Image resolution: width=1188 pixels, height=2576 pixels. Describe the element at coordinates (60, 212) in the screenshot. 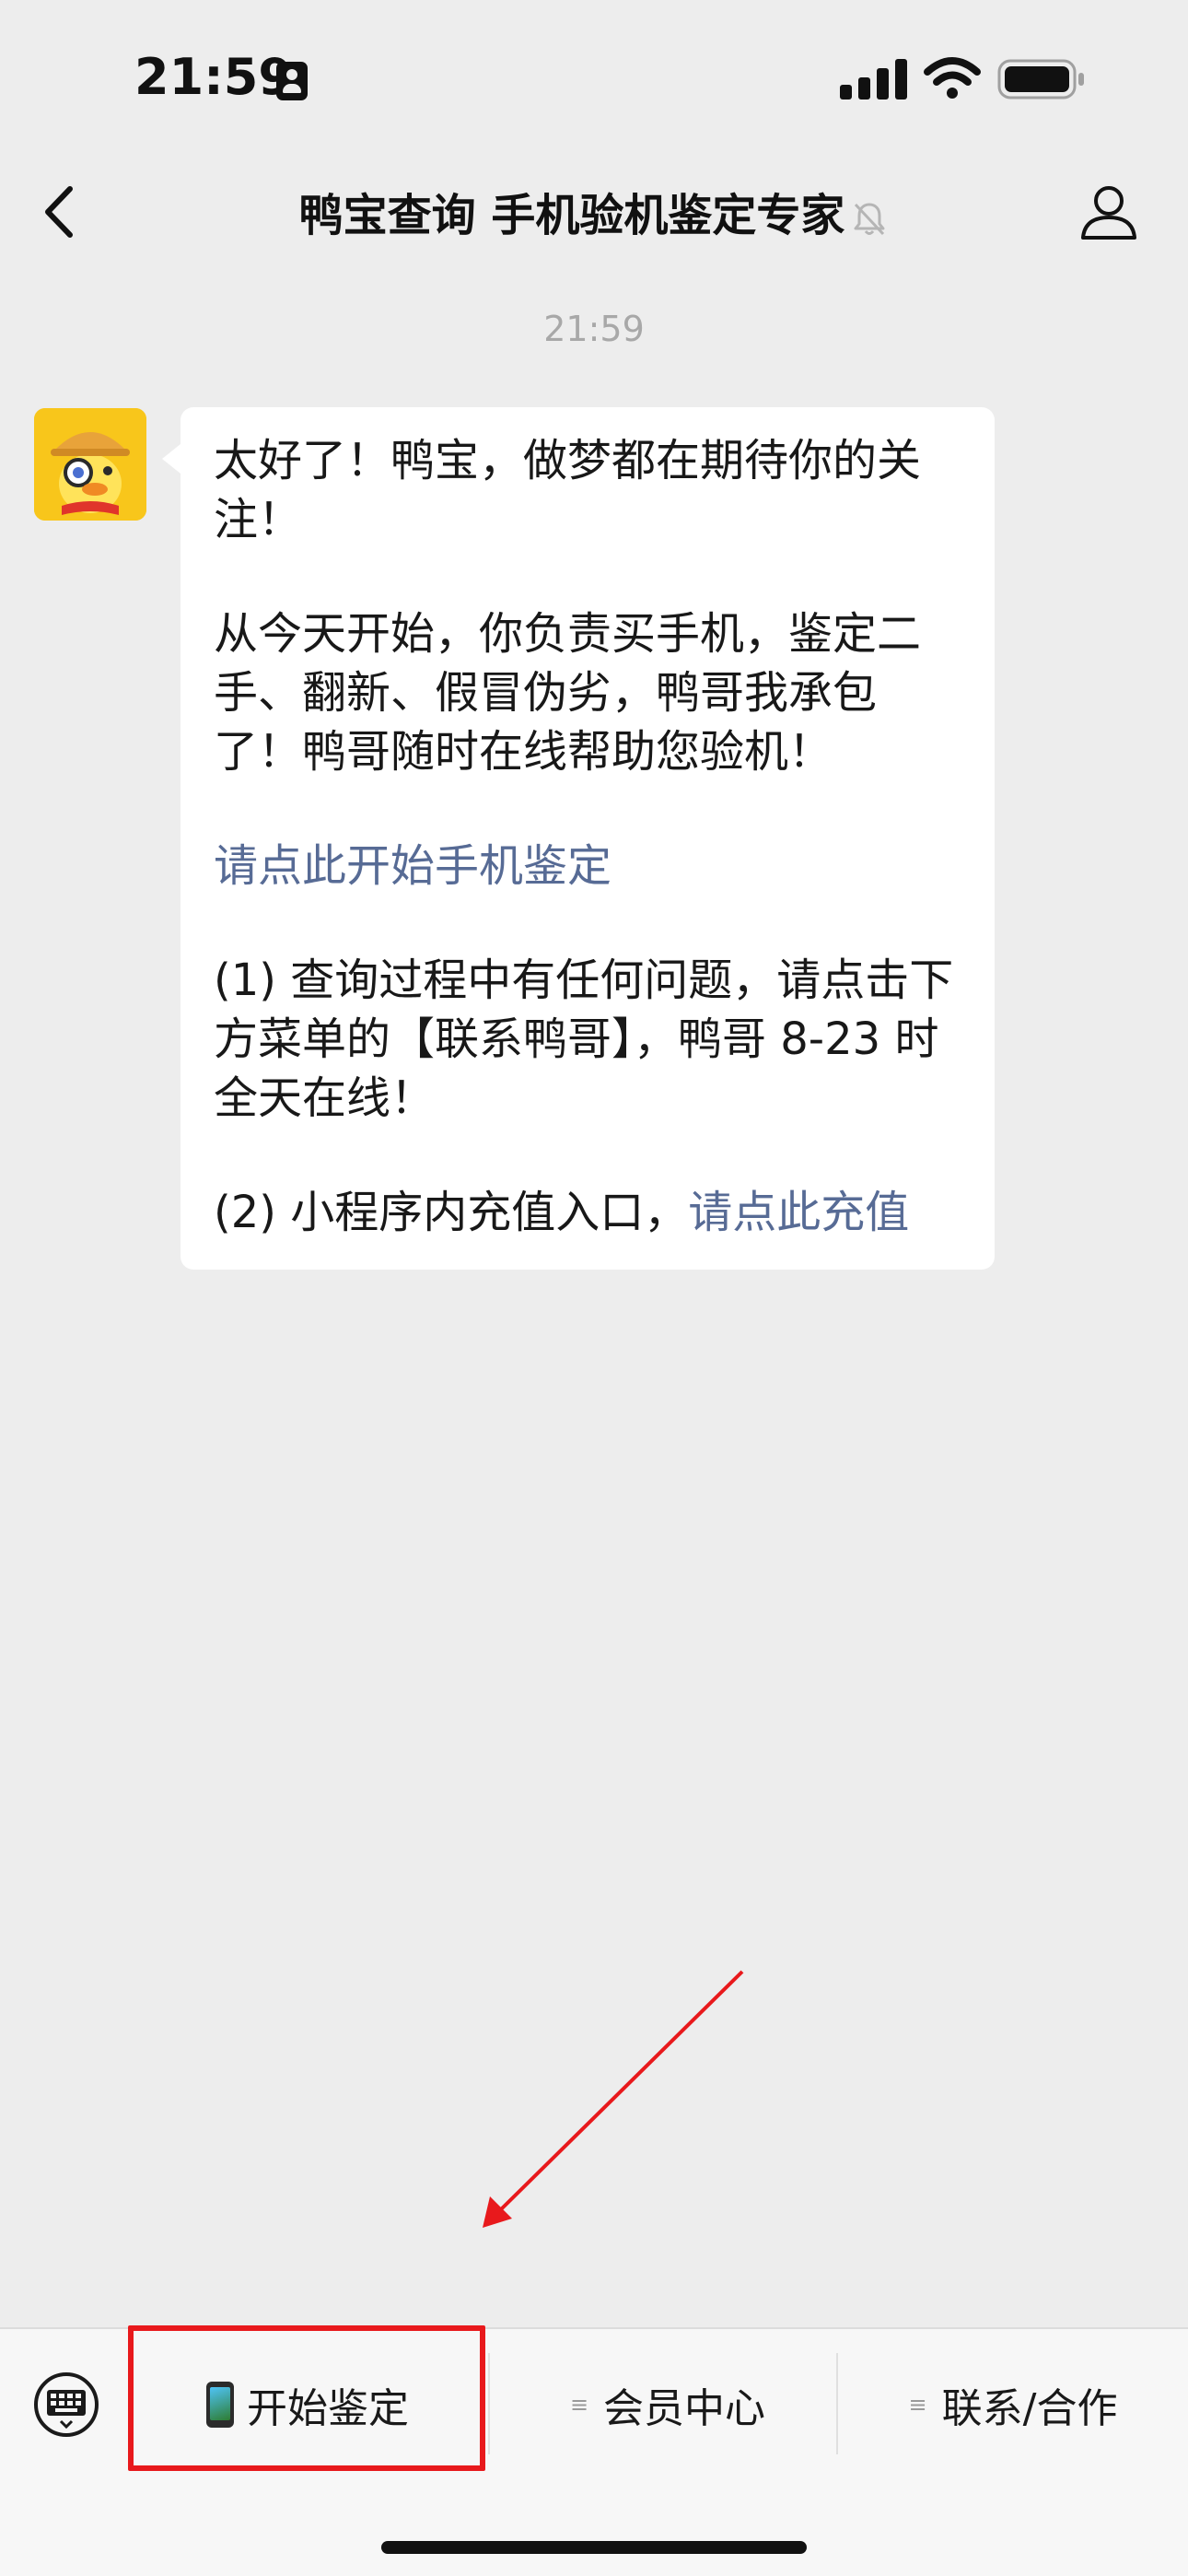

I see `back-icon` at that location.